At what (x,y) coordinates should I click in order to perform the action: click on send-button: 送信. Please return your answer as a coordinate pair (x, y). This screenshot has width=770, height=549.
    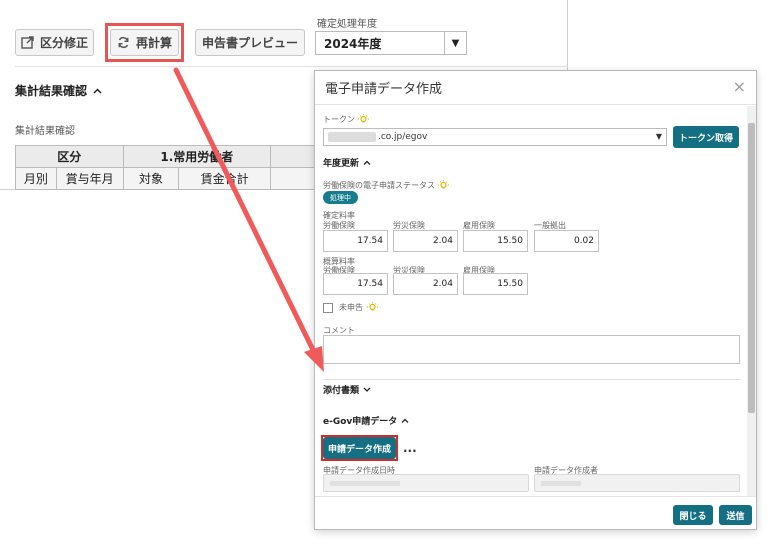
    Looking at the image, I should click on (735, 515).